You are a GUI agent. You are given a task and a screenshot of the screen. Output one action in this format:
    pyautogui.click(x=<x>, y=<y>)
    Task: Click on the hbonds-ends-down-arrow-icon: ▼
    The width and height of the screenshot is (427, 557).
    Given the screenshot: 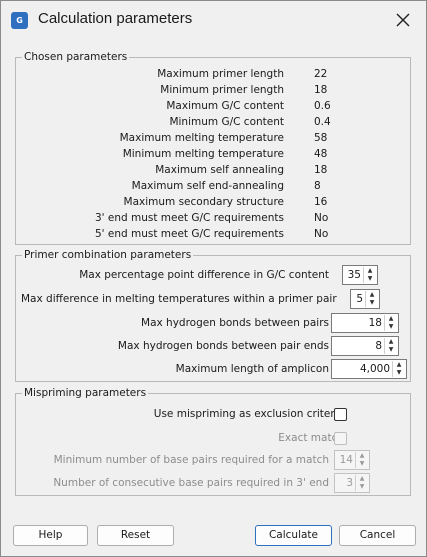 What is the action you would take?
    pyautogui.click(x=391, y=350)
    